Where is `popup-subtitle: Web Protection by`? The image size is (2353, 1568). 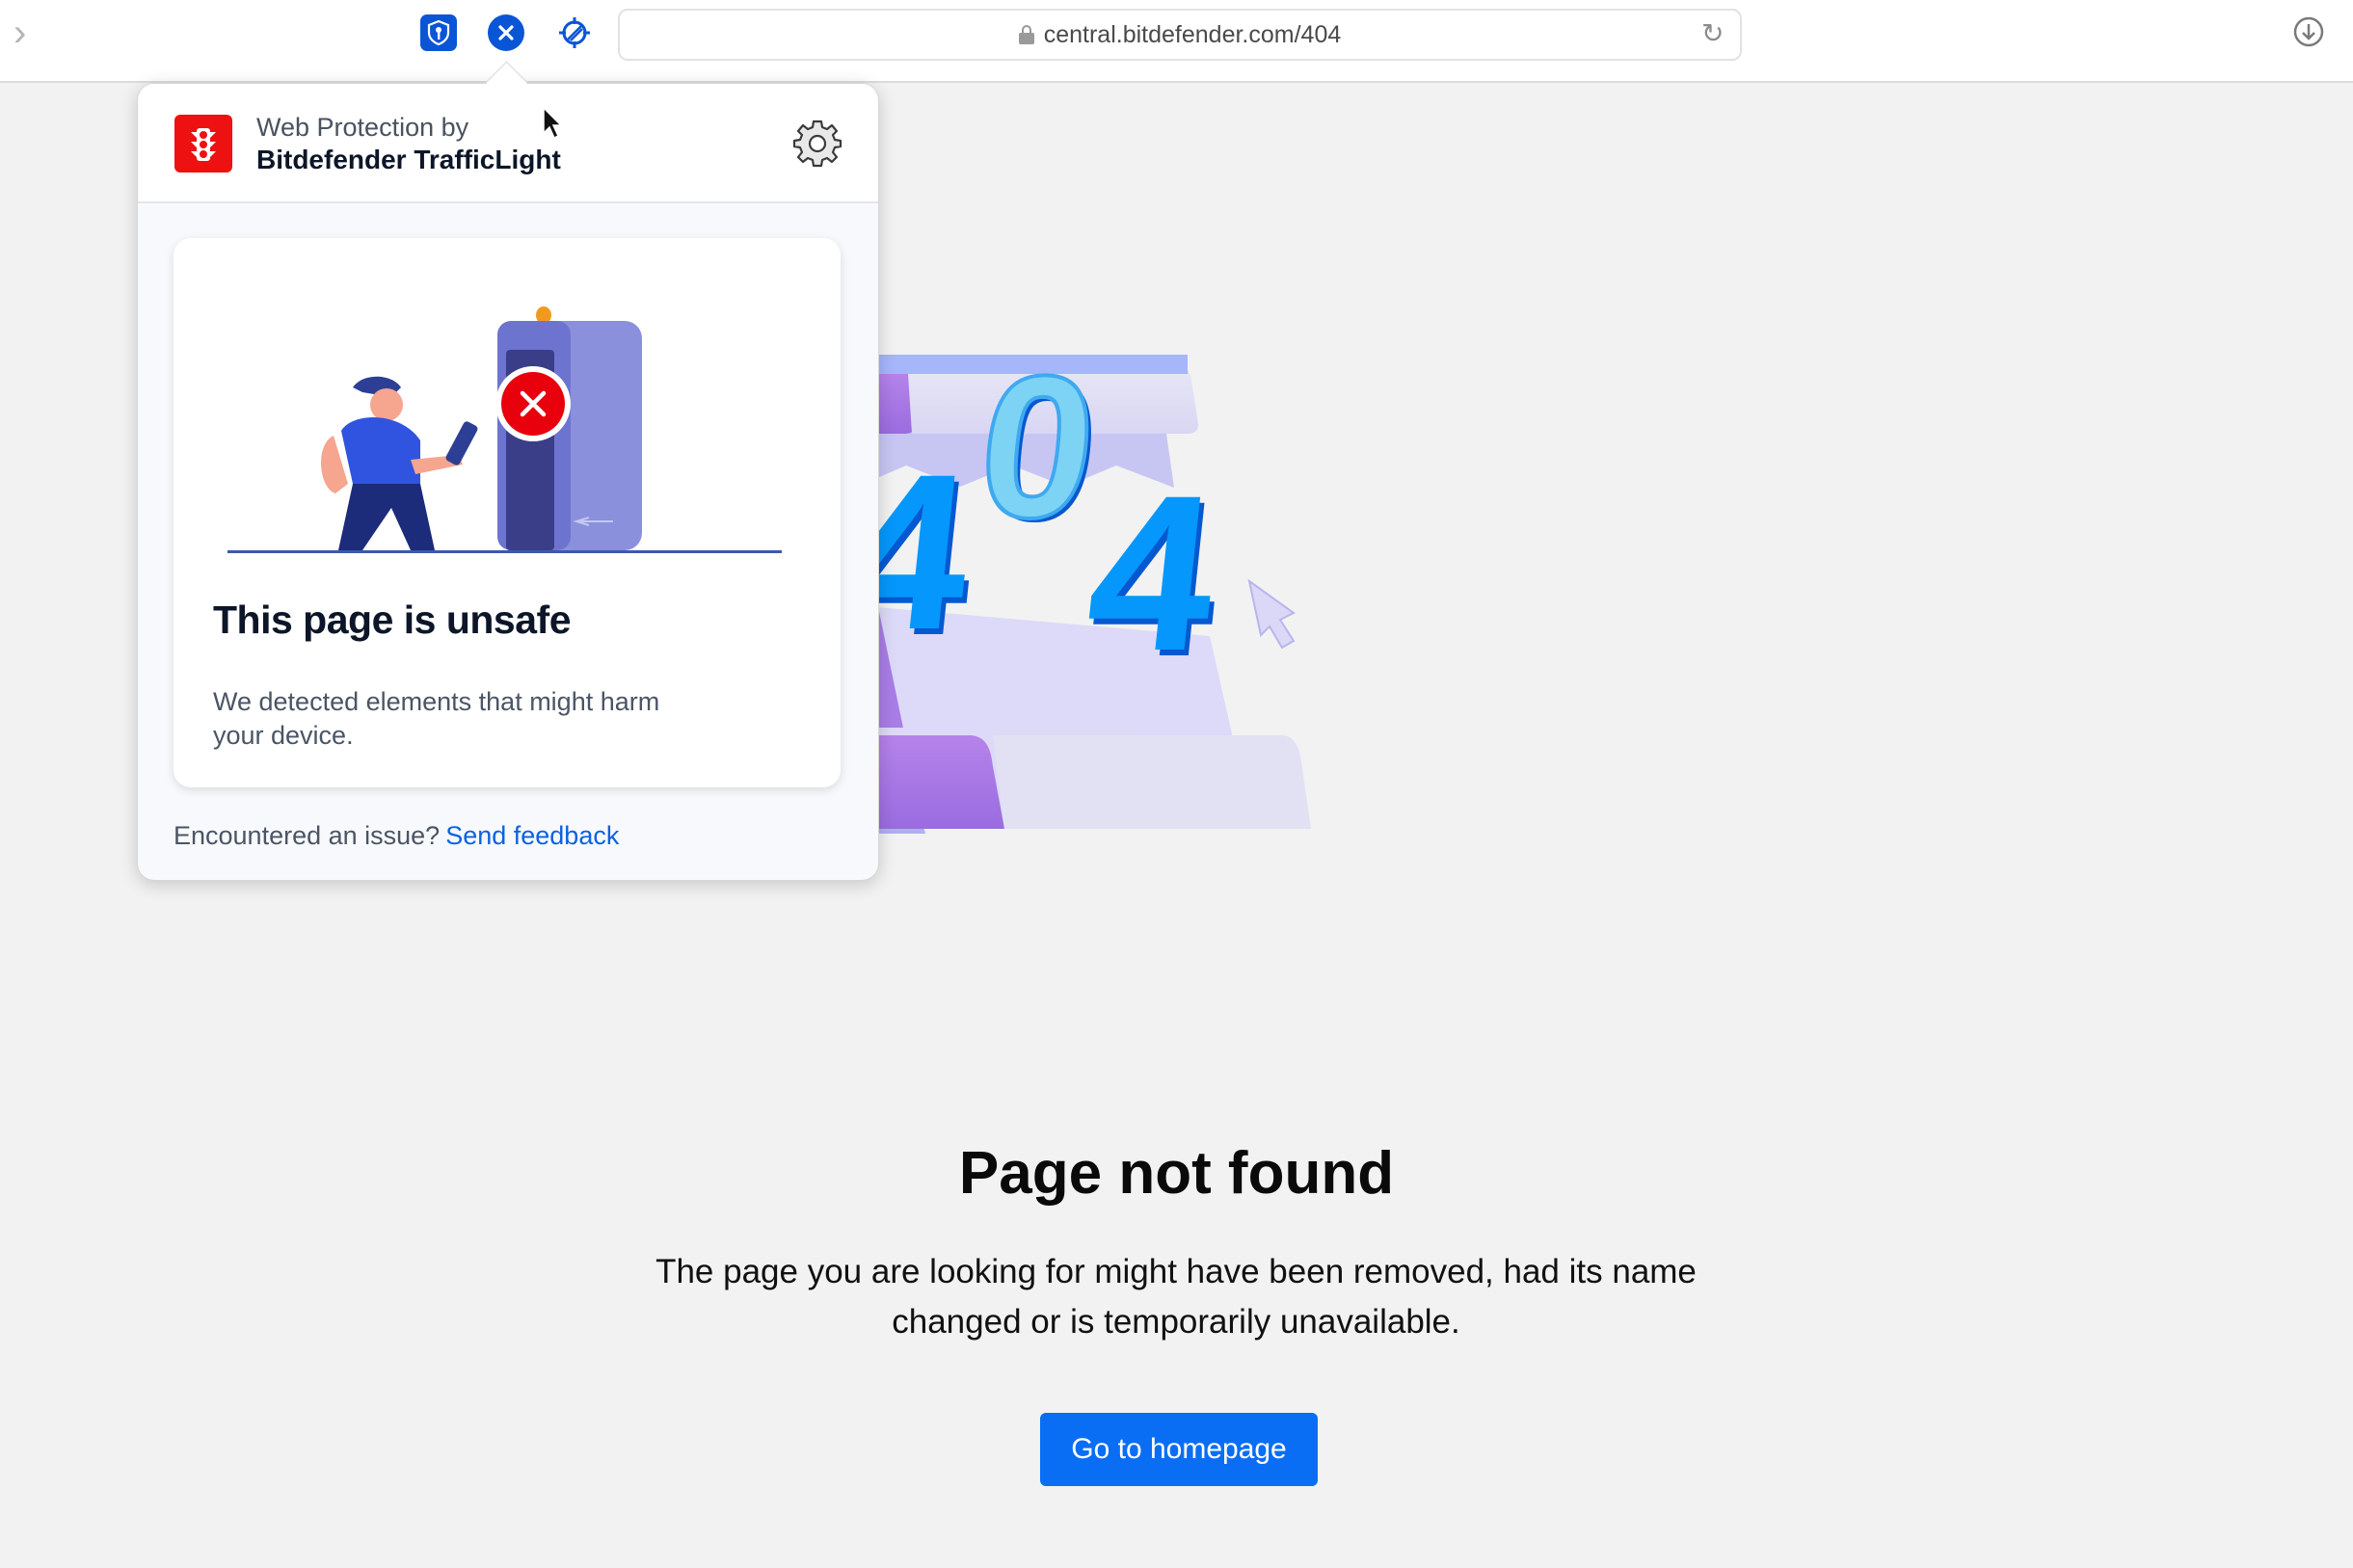
popup-subtitle: Web Protection by is located at coordinates (362, 127).